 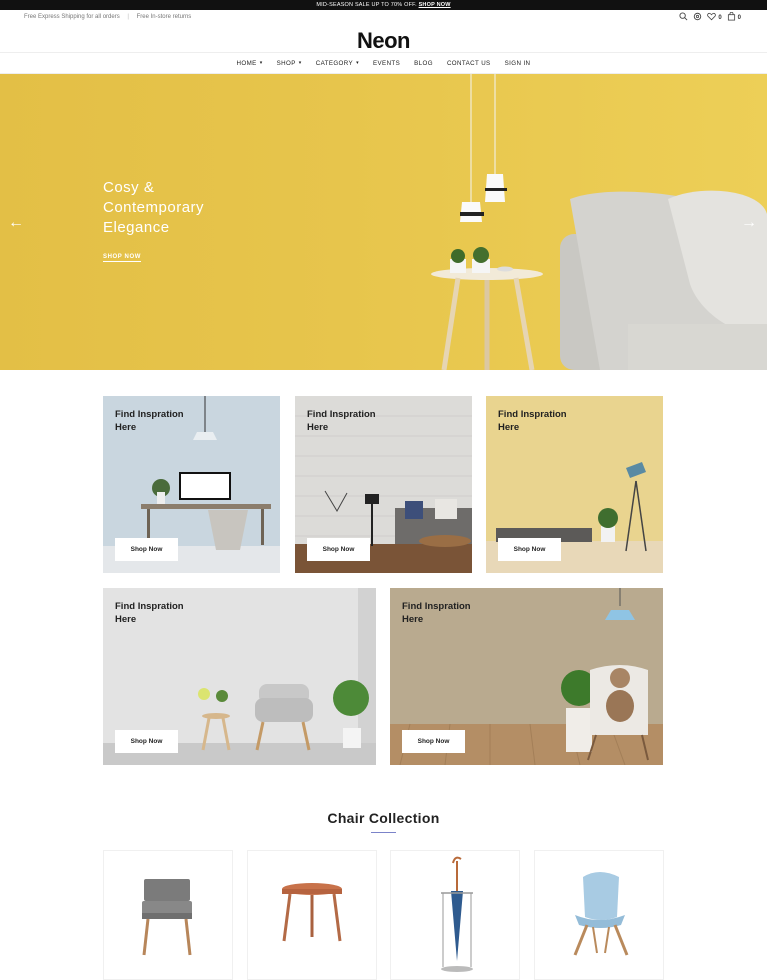 I want to click on nav-item-contact-us: CONTACT US, so click(x=469, y=63).